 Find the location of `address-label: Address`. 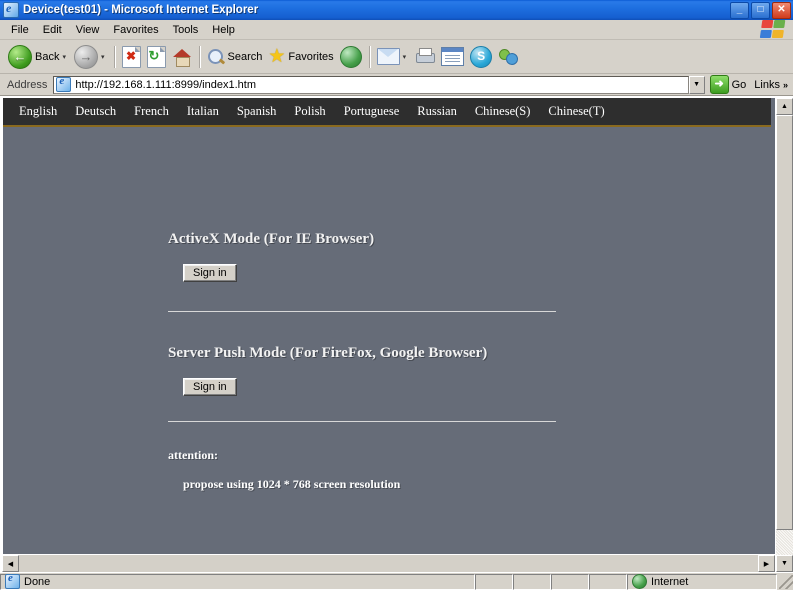

address-label: Address is located at coordinates (27, 84).